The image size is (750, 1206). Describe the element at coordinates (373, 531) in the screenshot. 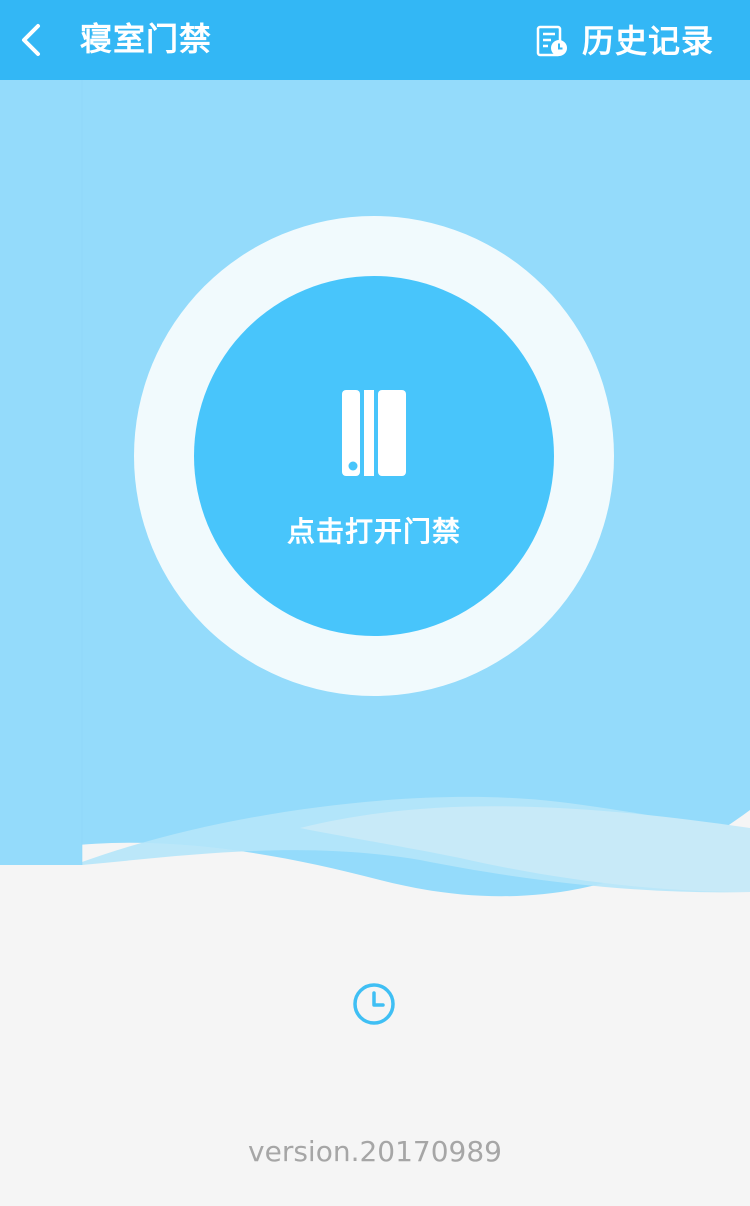

I see `open-door-label: 点击打开门禁` at that location.